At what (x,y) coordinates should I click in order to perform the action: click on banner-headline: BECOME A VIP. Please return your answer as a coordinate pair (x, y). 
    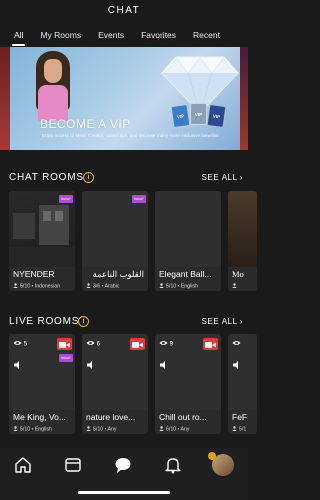
    Looking at the image, I should click on (85, 124).